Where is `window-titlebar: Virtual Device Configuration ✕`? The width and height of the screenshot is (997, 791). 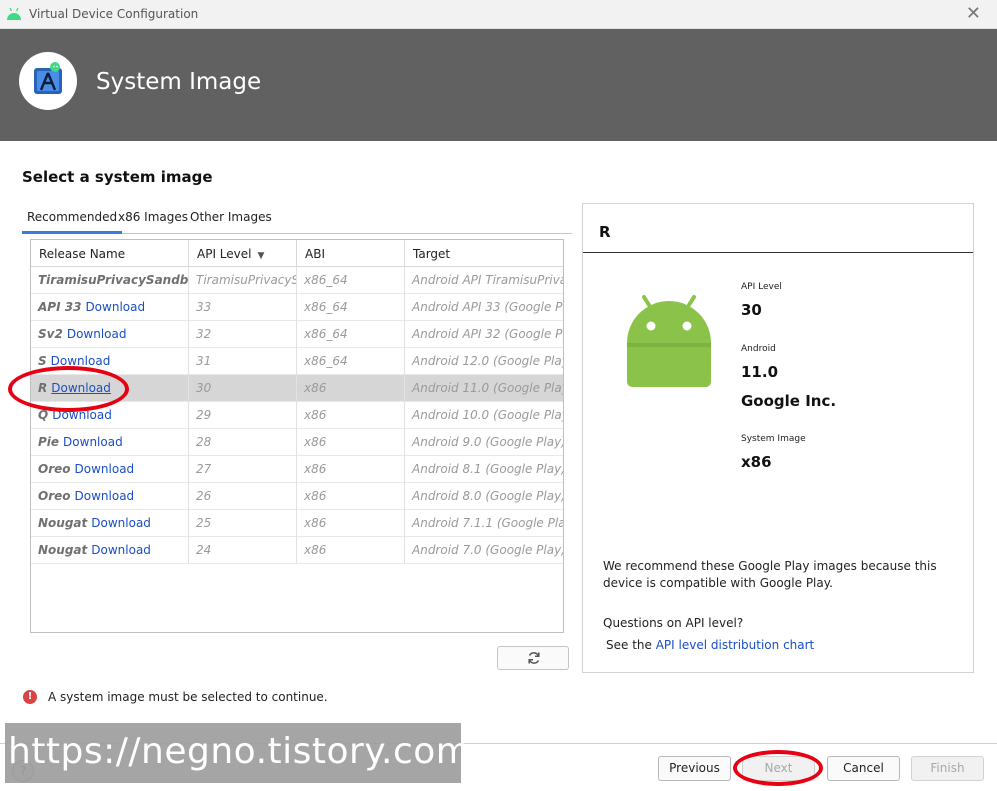 window-titlebar: Virtual Device Configuration ✕ is located at coordinates (498, 14).